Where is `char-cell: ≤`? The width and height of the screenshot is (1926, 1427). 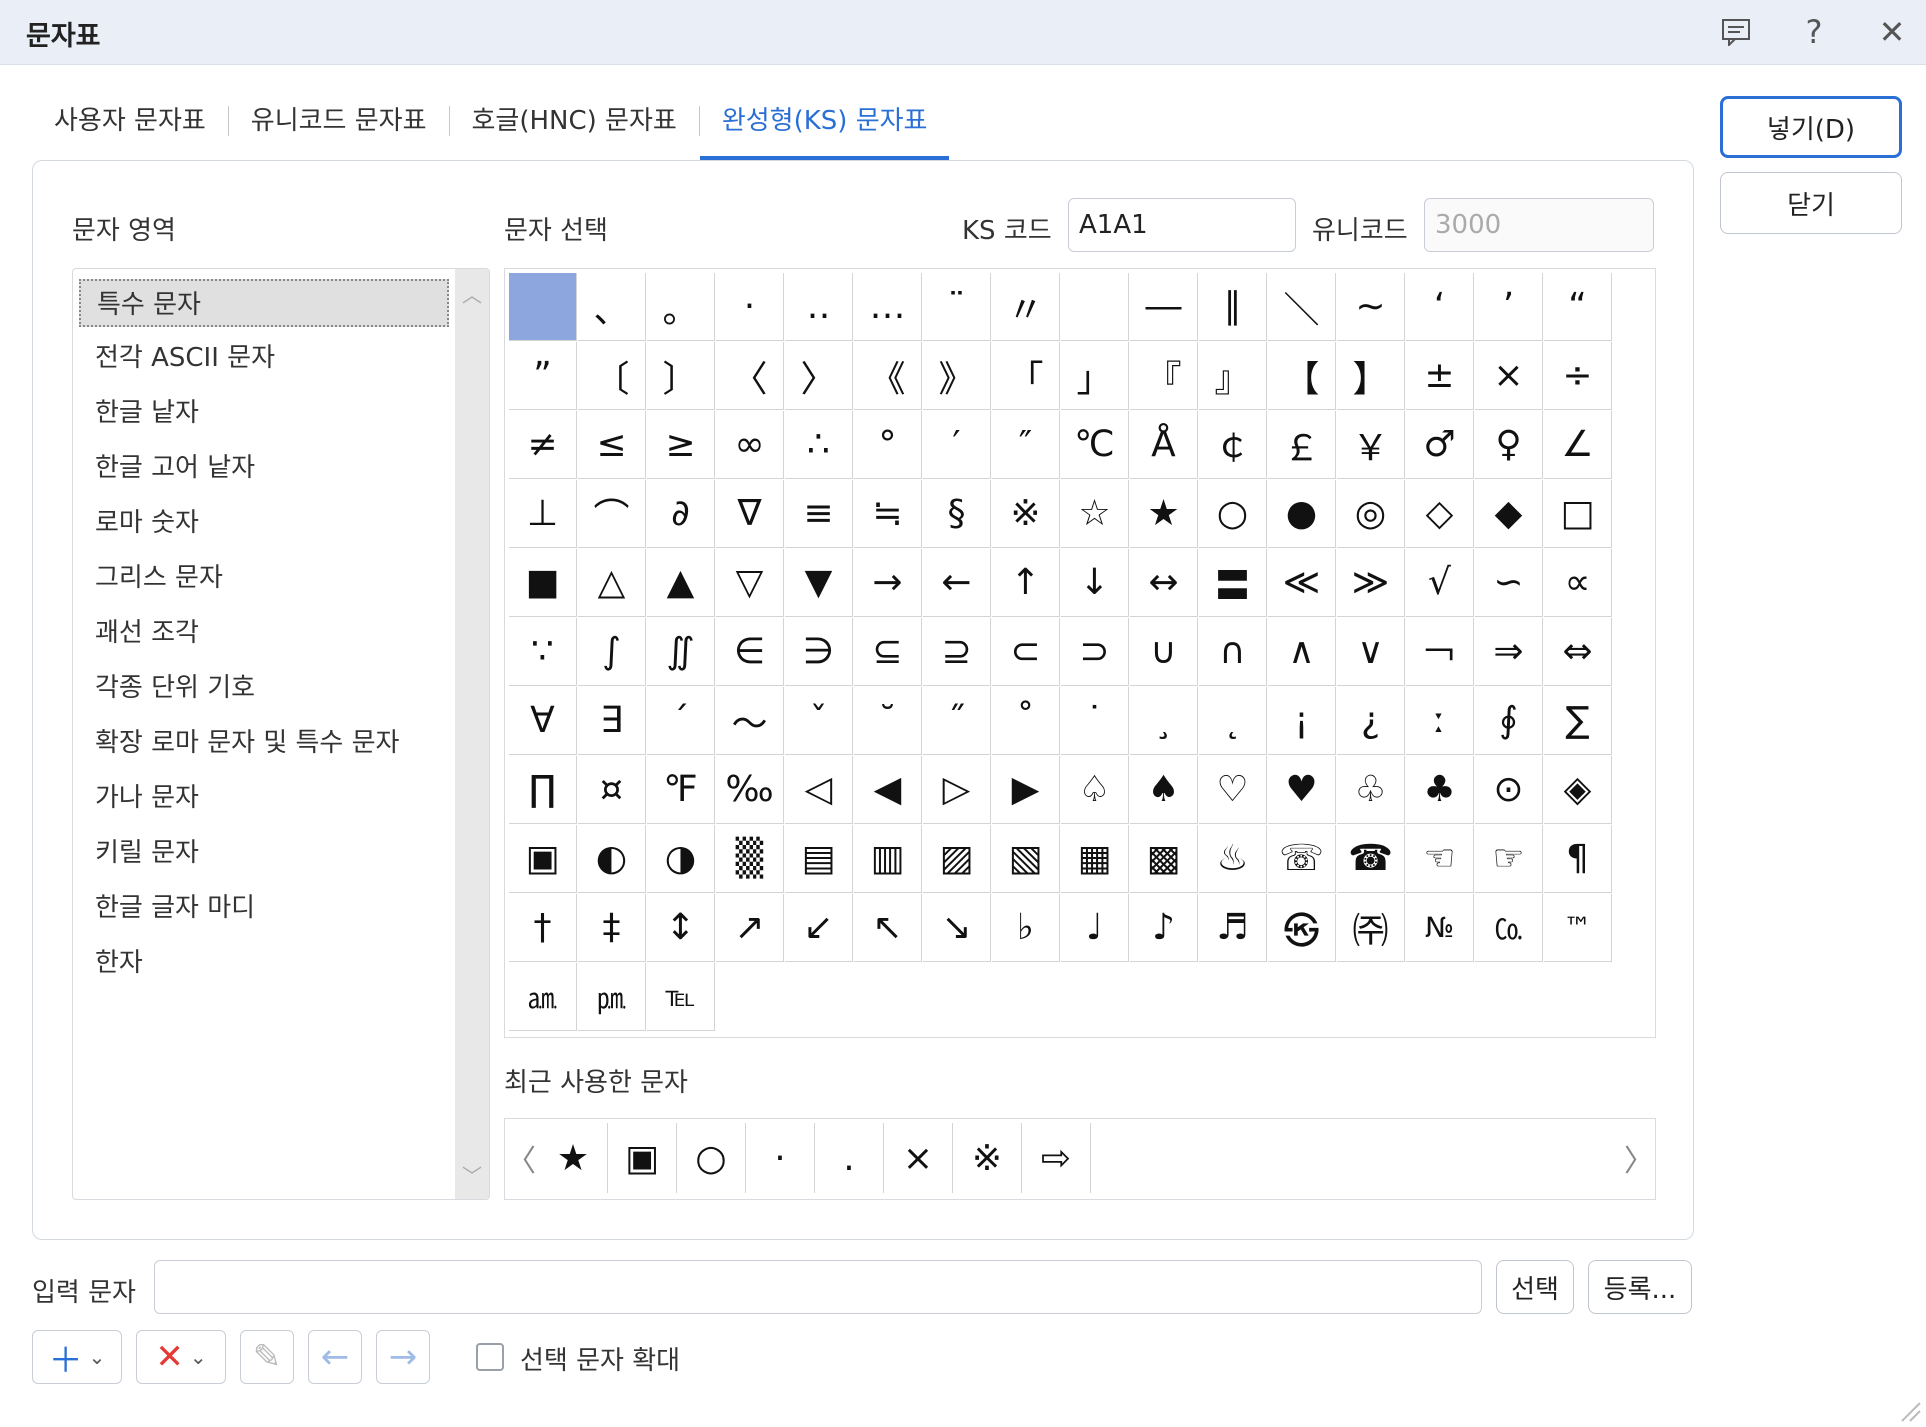 char-cell: ≤ is located at coordinates (612, 445).